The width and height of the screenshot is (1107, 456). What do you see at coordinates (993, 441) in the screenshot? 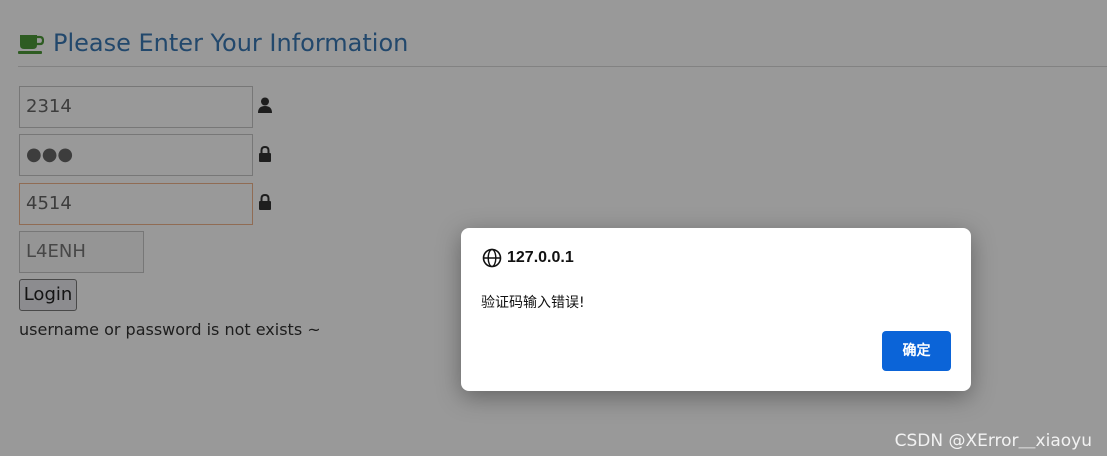
I see `watermark: CSDN @XError＿xiaoyu` at bounding box center [993, 441].